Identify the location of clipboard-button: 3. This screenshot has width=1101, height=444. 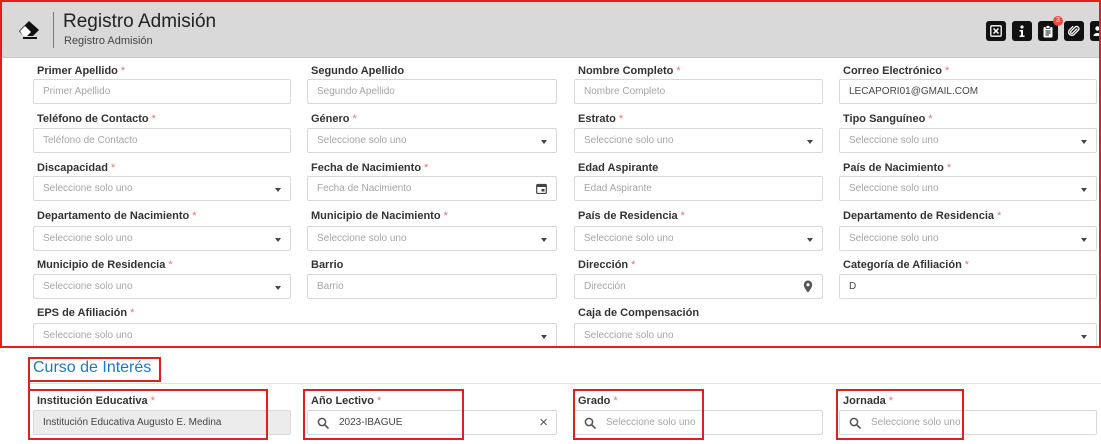
(1050, 28).